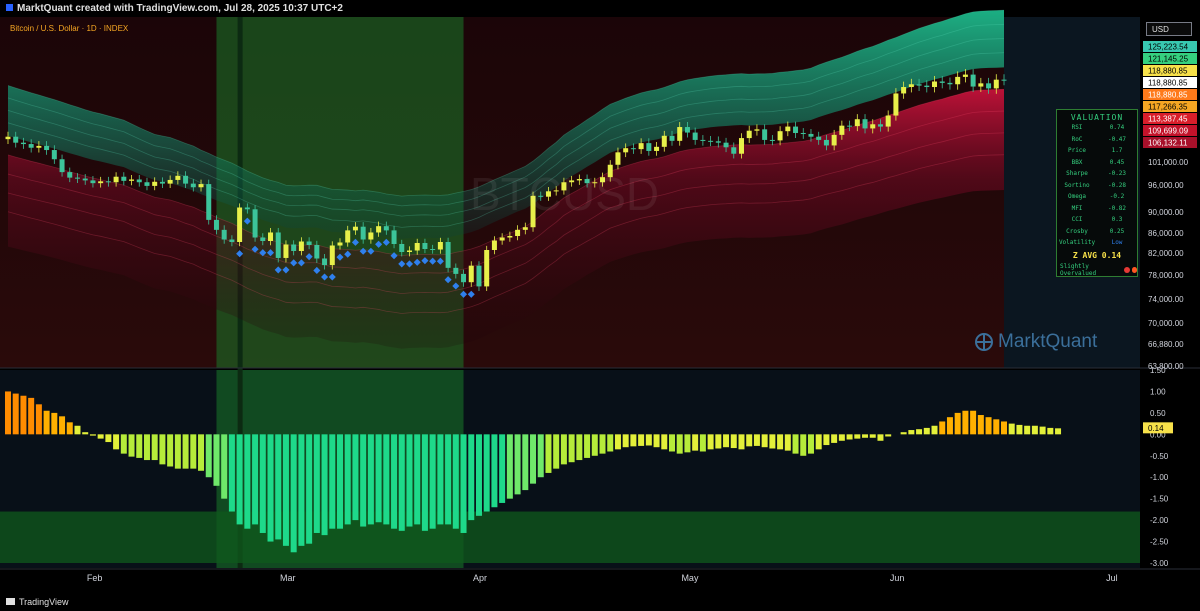 Image resolution: width=1200 pixels, height=611 pixels. What do you see at coordinates (564, 194) in the screenshot?
I see `symbol-watermark: BTCUSD` at bounding box center [564, 194].